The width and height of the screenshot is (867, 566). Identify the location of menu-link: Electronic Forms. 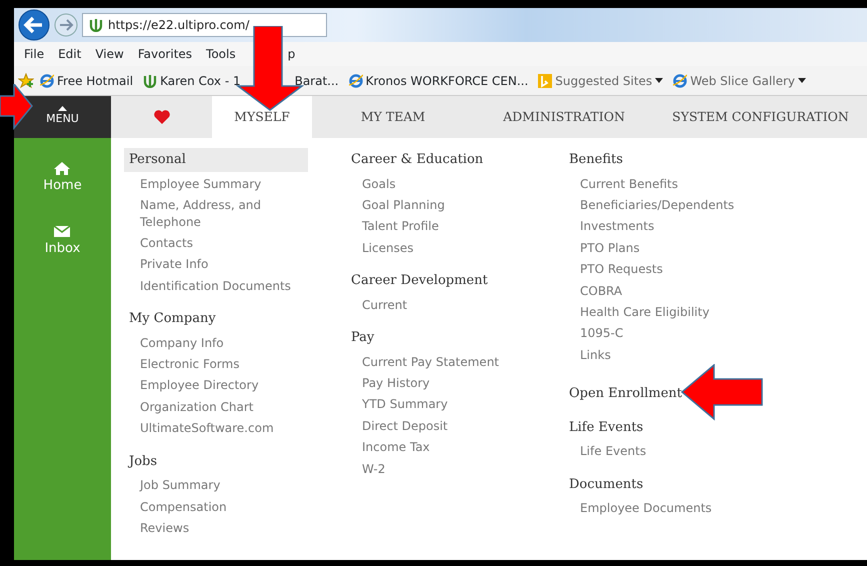
(182, 365).